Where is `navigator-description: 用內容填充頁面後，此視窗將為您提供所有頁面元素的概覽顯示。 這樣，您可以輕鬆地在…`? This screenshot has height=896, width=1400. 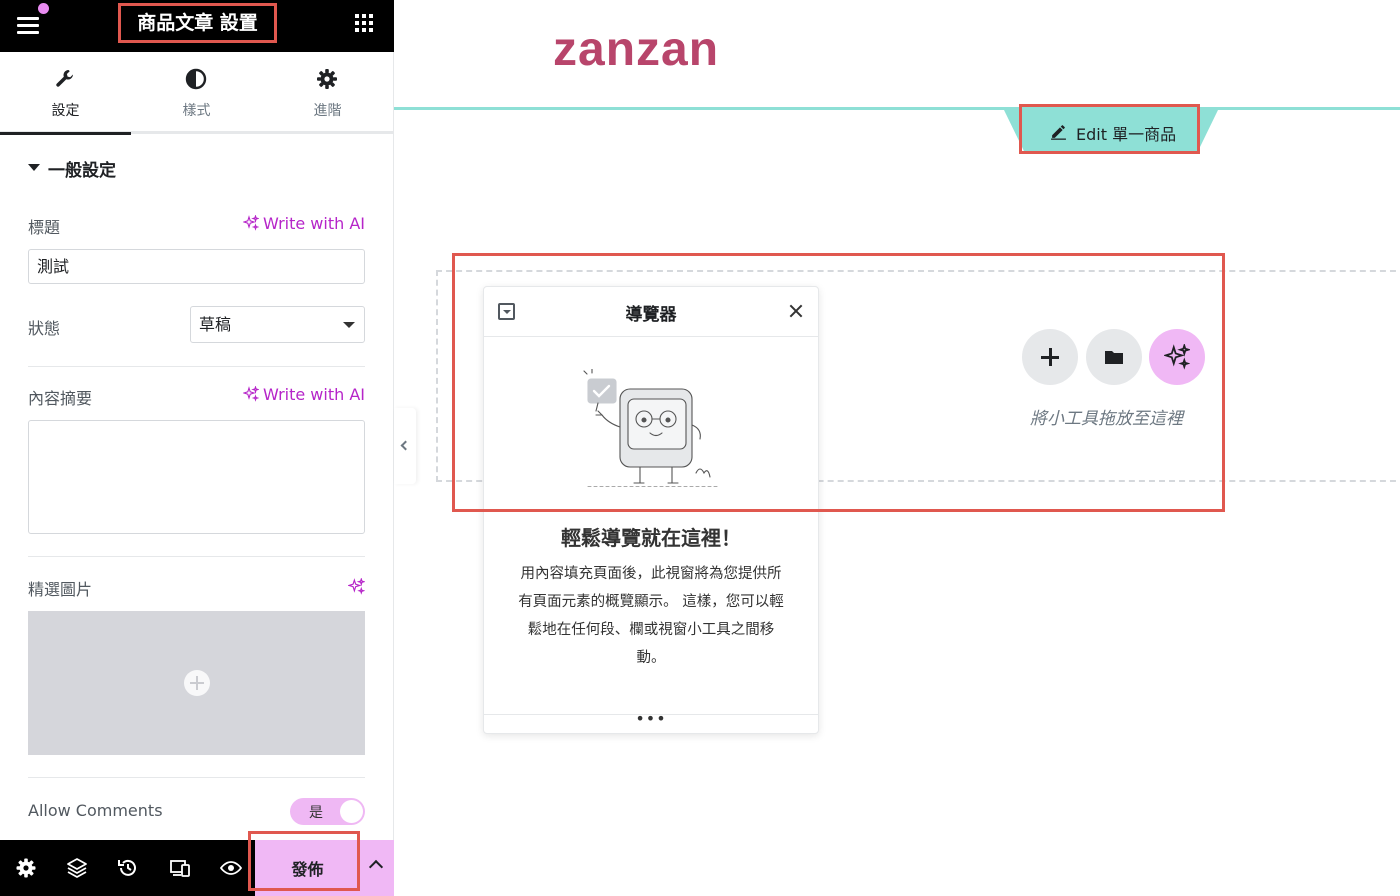 navigator-description: 用內容填充頁面後，此視窗將為您提供所有頁面元素的概覽顯示。 這樣，您可以輕鬆地在… is located at coordinates (651, 616).